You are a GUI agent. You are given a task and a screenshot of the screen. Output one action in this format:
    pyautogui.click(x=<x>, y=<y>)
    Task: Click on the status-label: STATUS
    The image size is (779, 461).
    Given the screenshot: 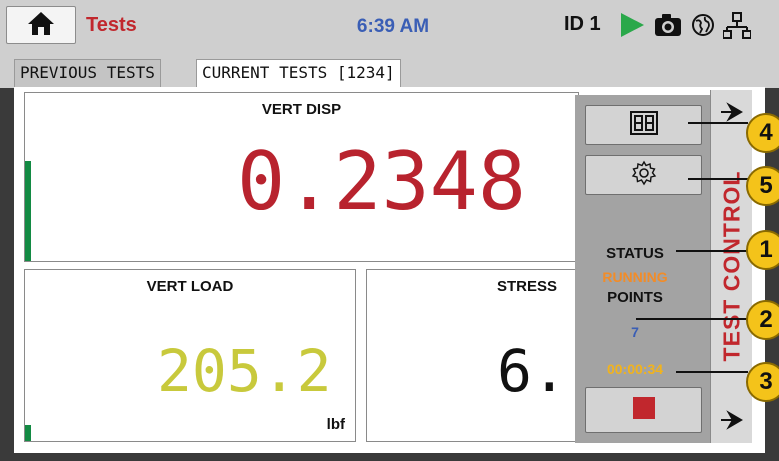 What is the action you would take?
    pyautogui.click(x=635, y=253)
    